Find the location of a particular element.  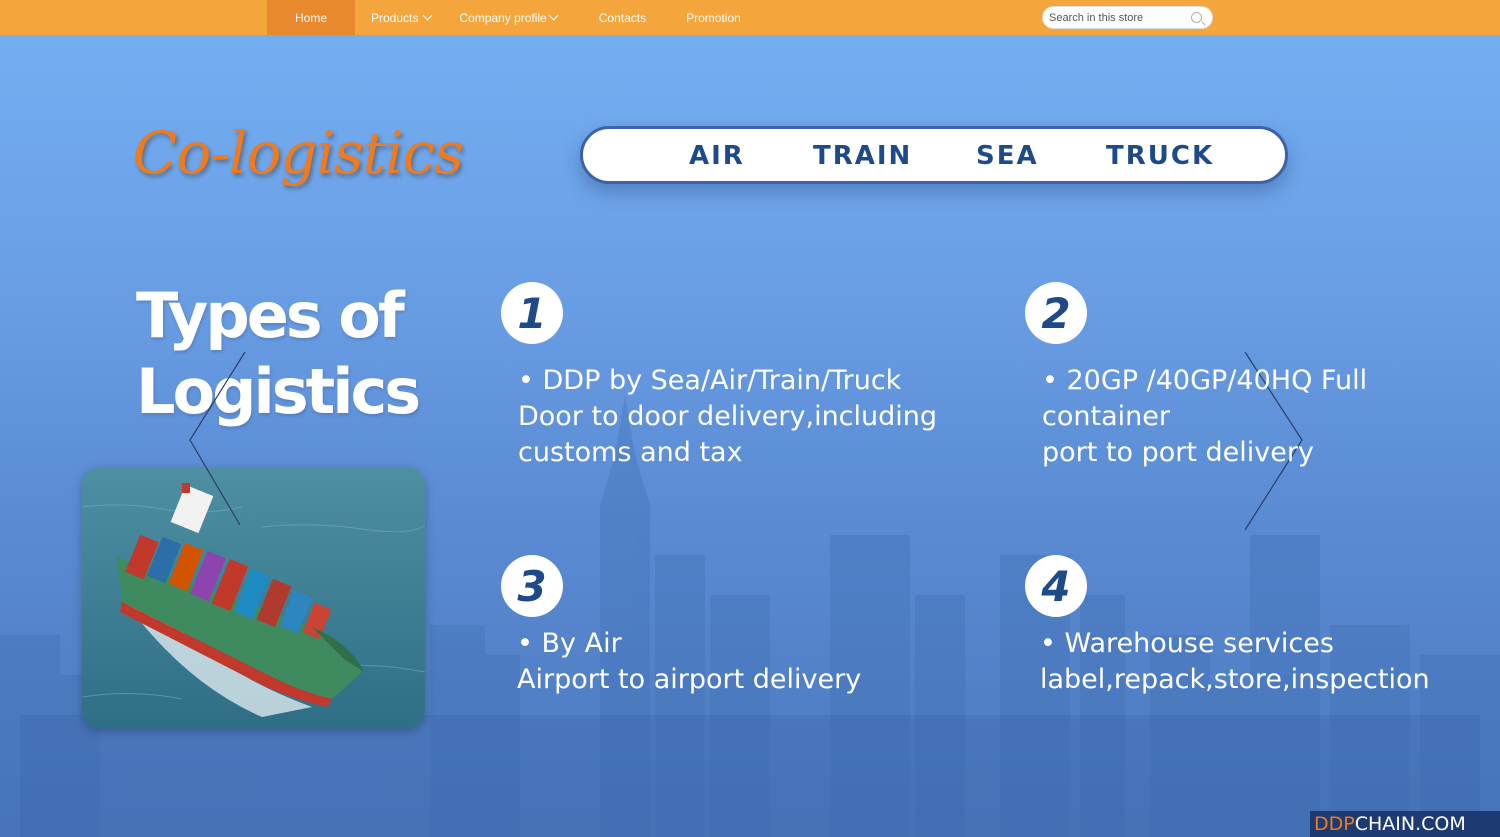

mode-sea: SEA is located at coordinates (1007, 156).